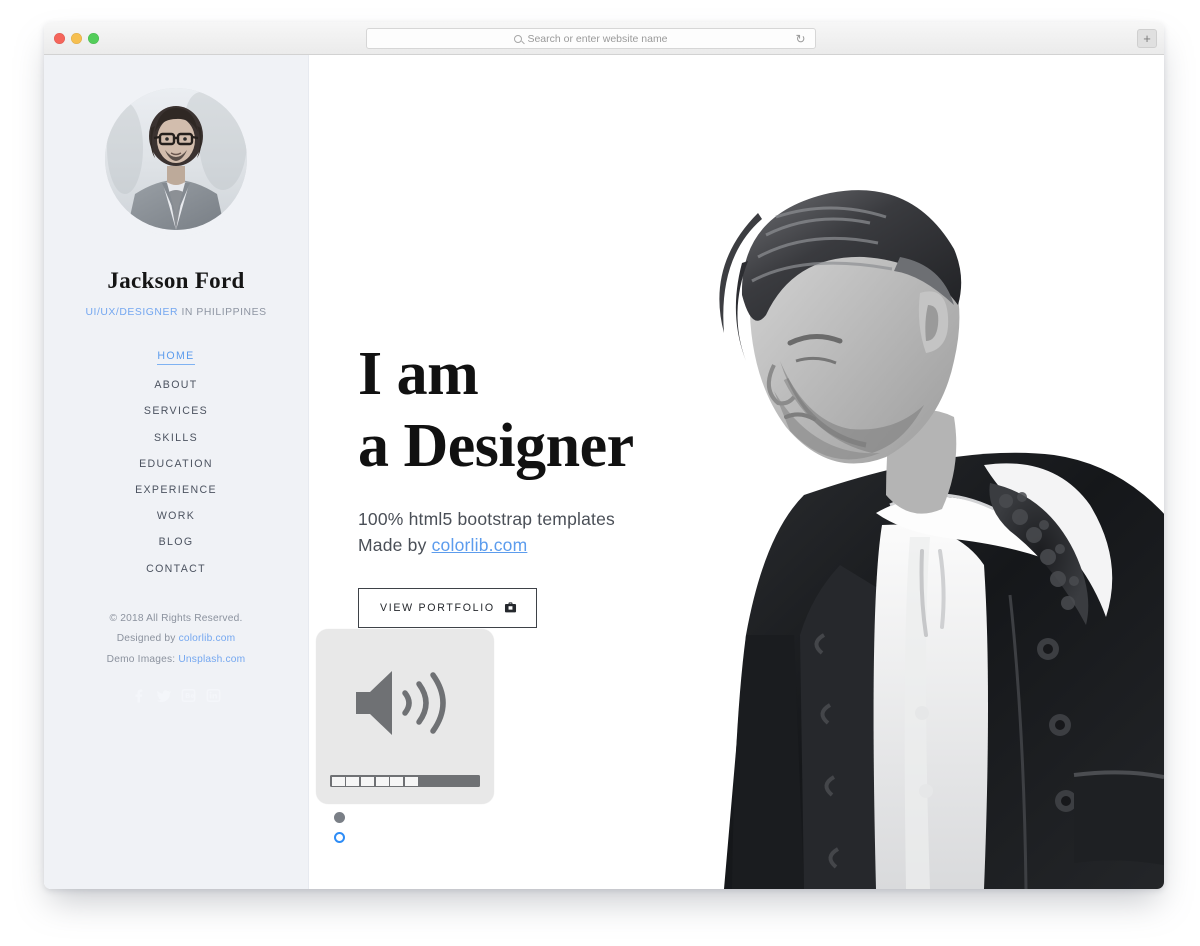  What do you see at coordinates (800, 39) in the screenshot?
I see `reload-icon: ↻` at bounding box center [800, 39].